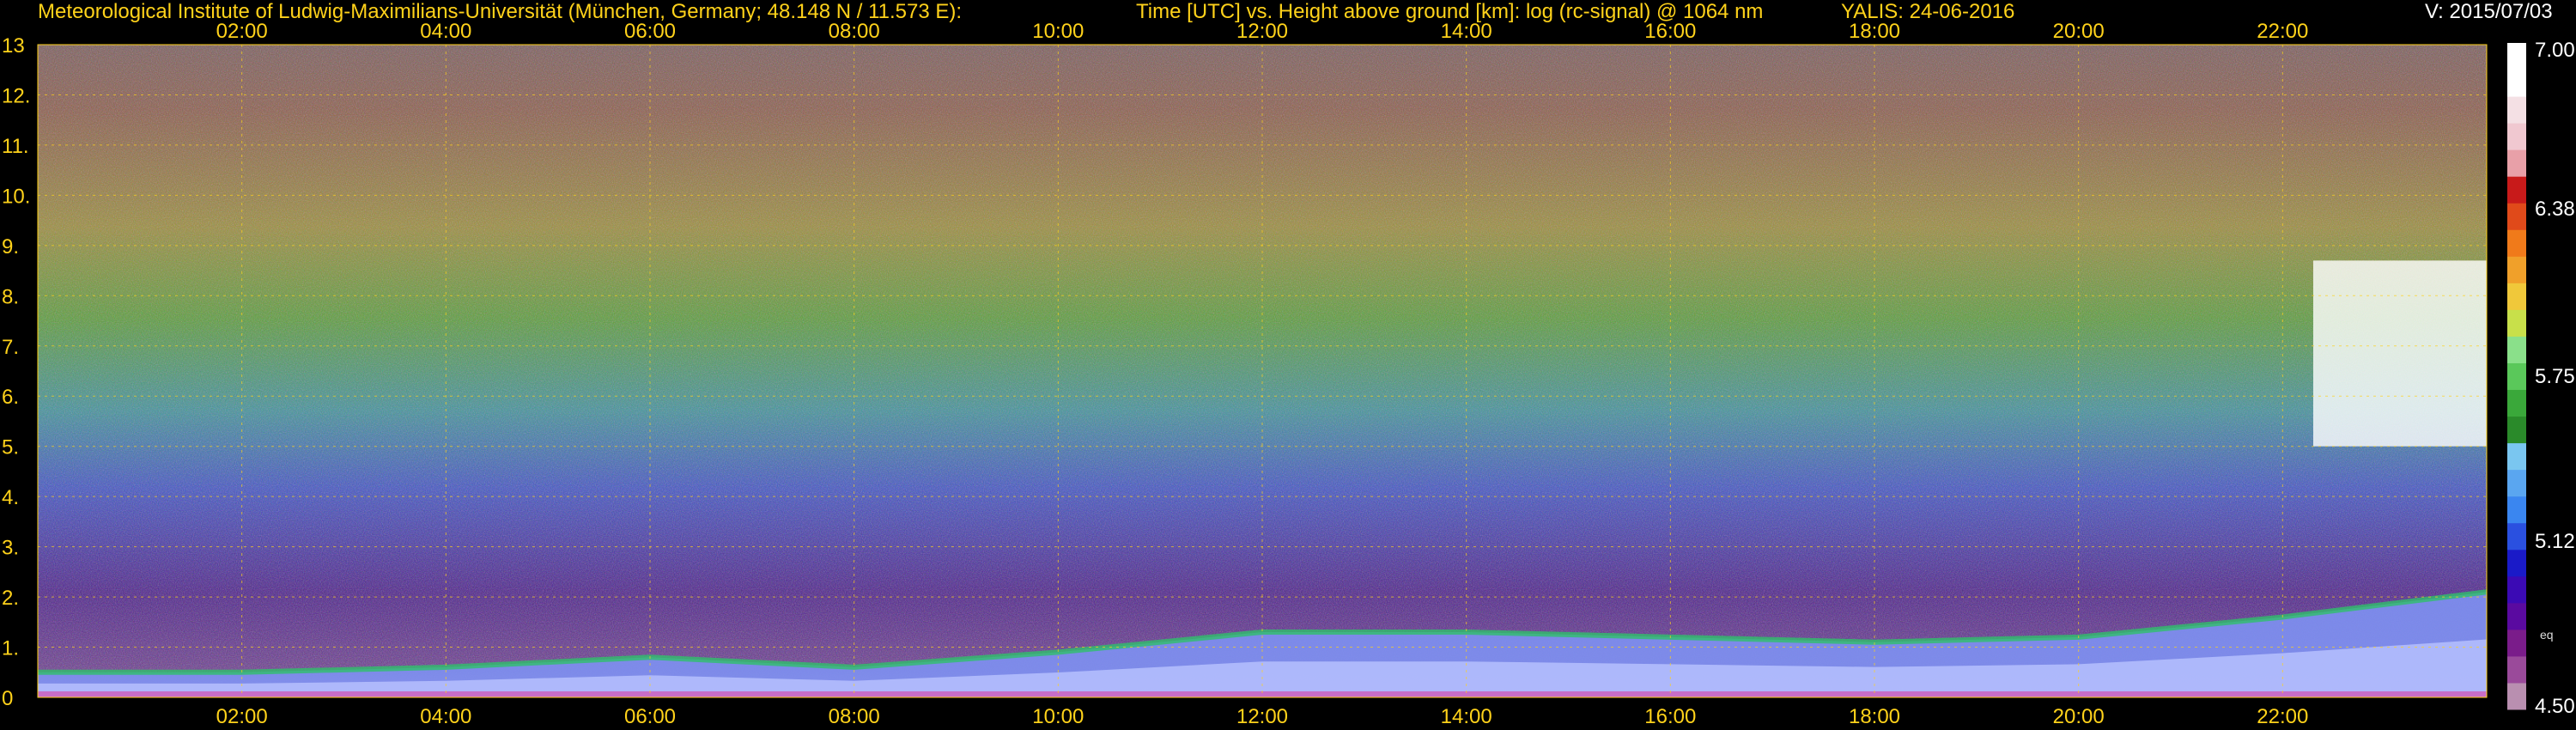 Image resolution: width=2576 pixels, height=730 pixels. Describe the element at coordinates (2555, 209) in the screenshot. I see `colorbar-label: 6.38` at that location.